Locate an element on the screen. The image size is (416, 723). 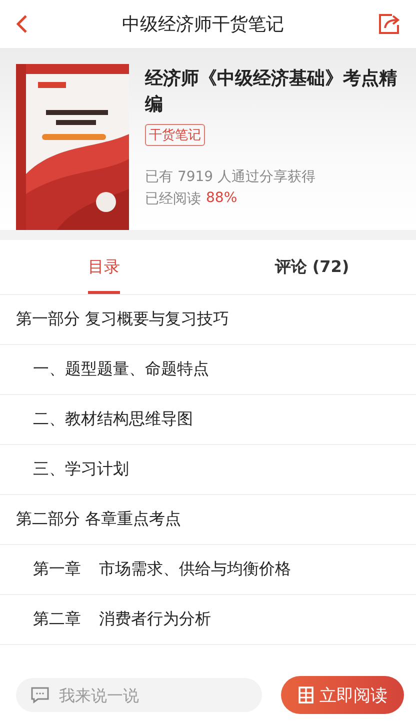
page-title: 中级经济师干货笔记 is located at coordinates (203, 24).